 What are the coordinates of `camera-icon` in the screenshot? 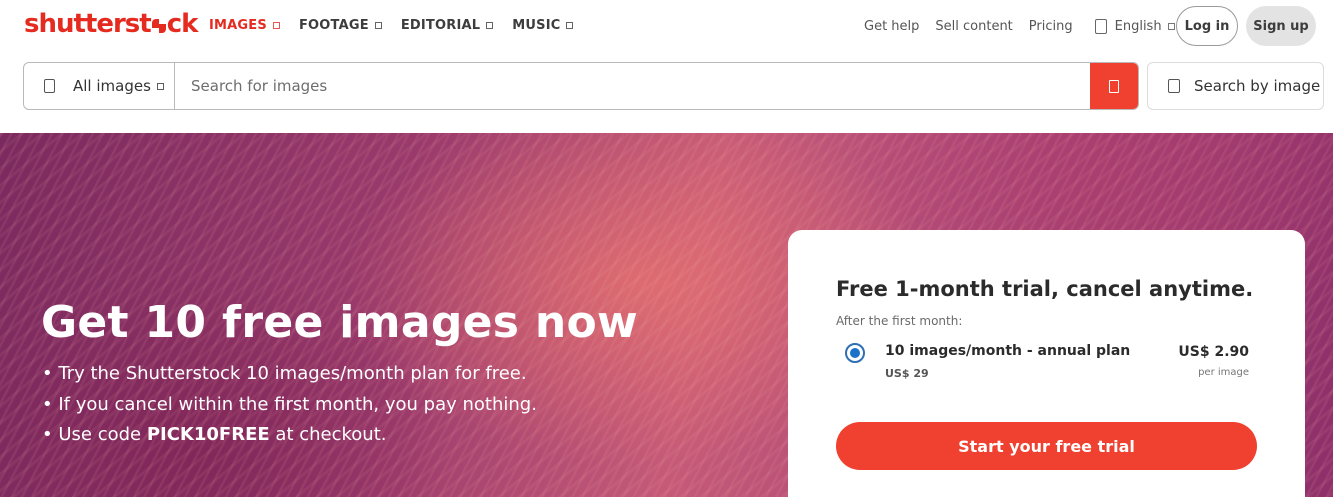 It's located at (1174, 86).